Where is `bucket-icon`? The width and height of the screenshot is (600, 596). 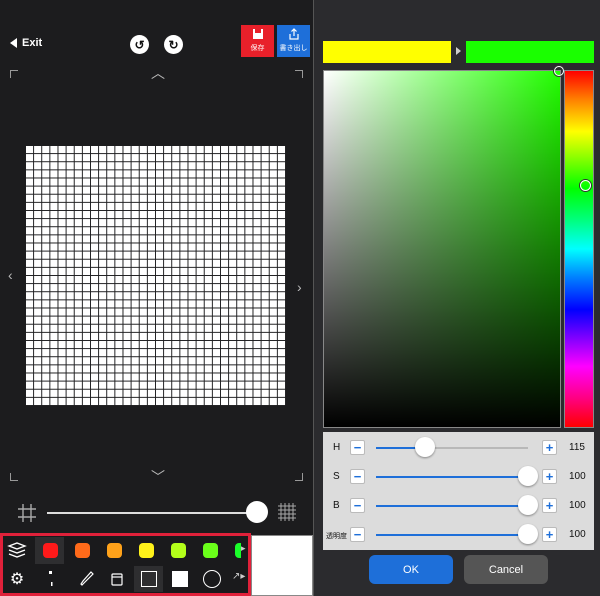 bucket-icon is located at coordinates (117, 579).